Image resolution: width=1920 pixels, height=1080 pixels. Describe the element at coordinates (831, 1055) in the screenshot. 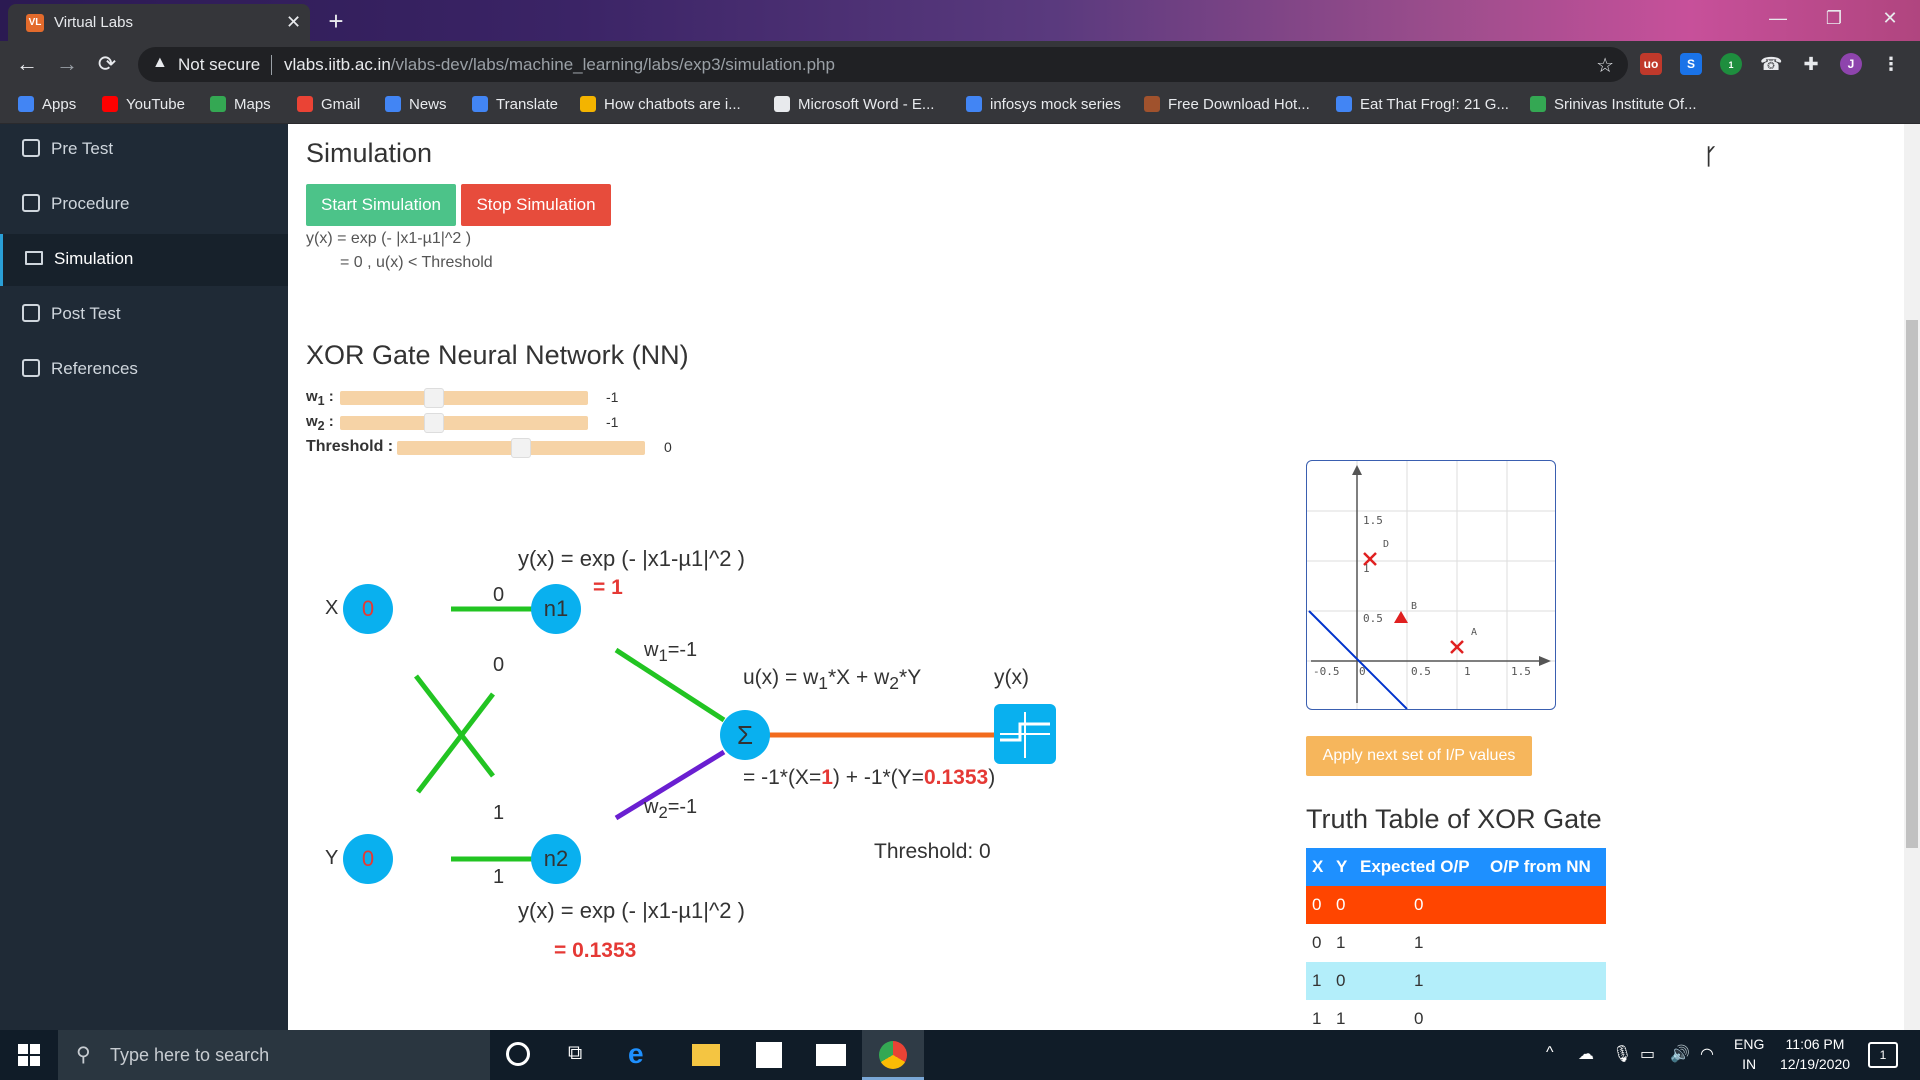

I see `mail-icon` at that location.